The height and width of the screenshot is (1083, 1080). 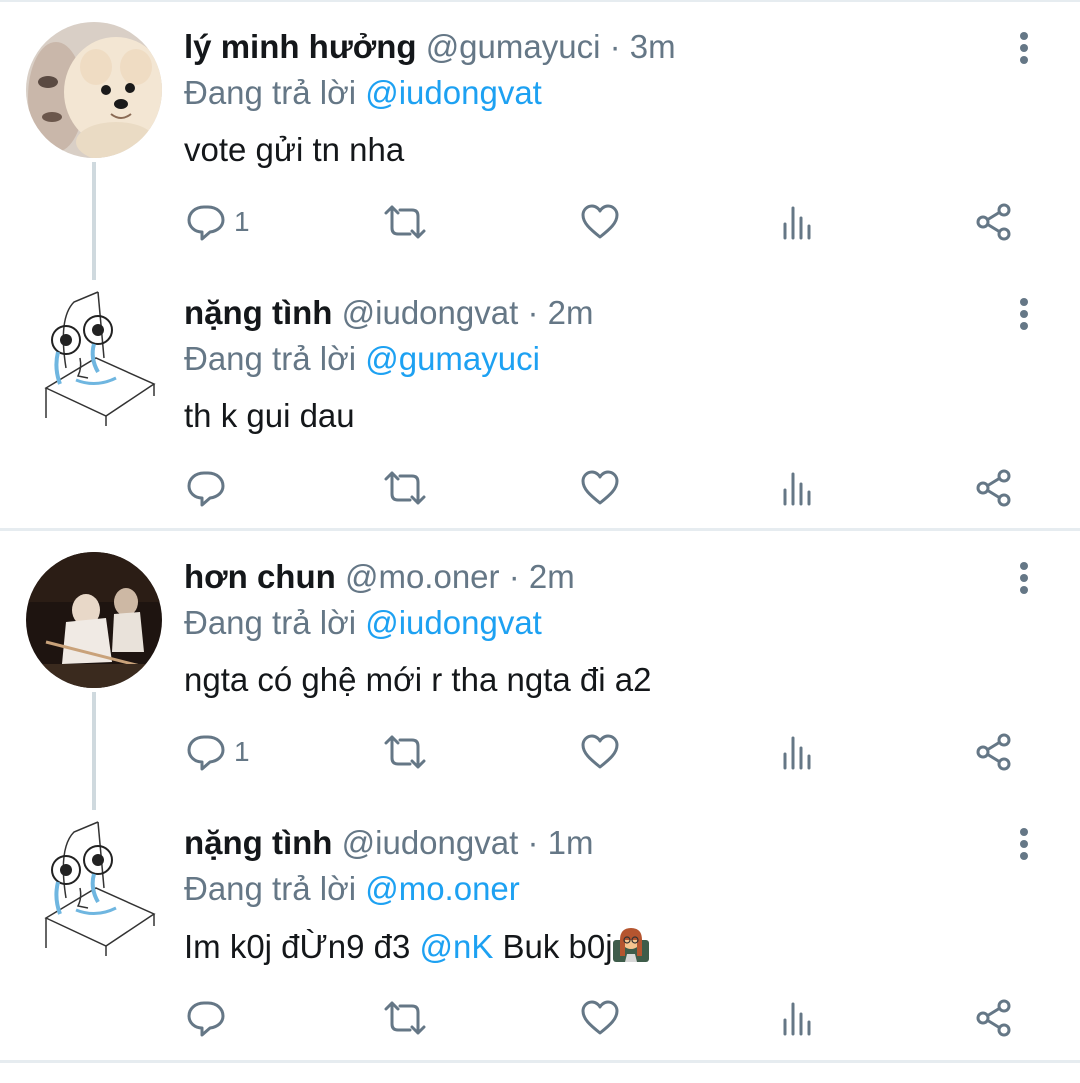 I want to click on tweet-text: vote gửi tn nha, so click(x=294, y=149).